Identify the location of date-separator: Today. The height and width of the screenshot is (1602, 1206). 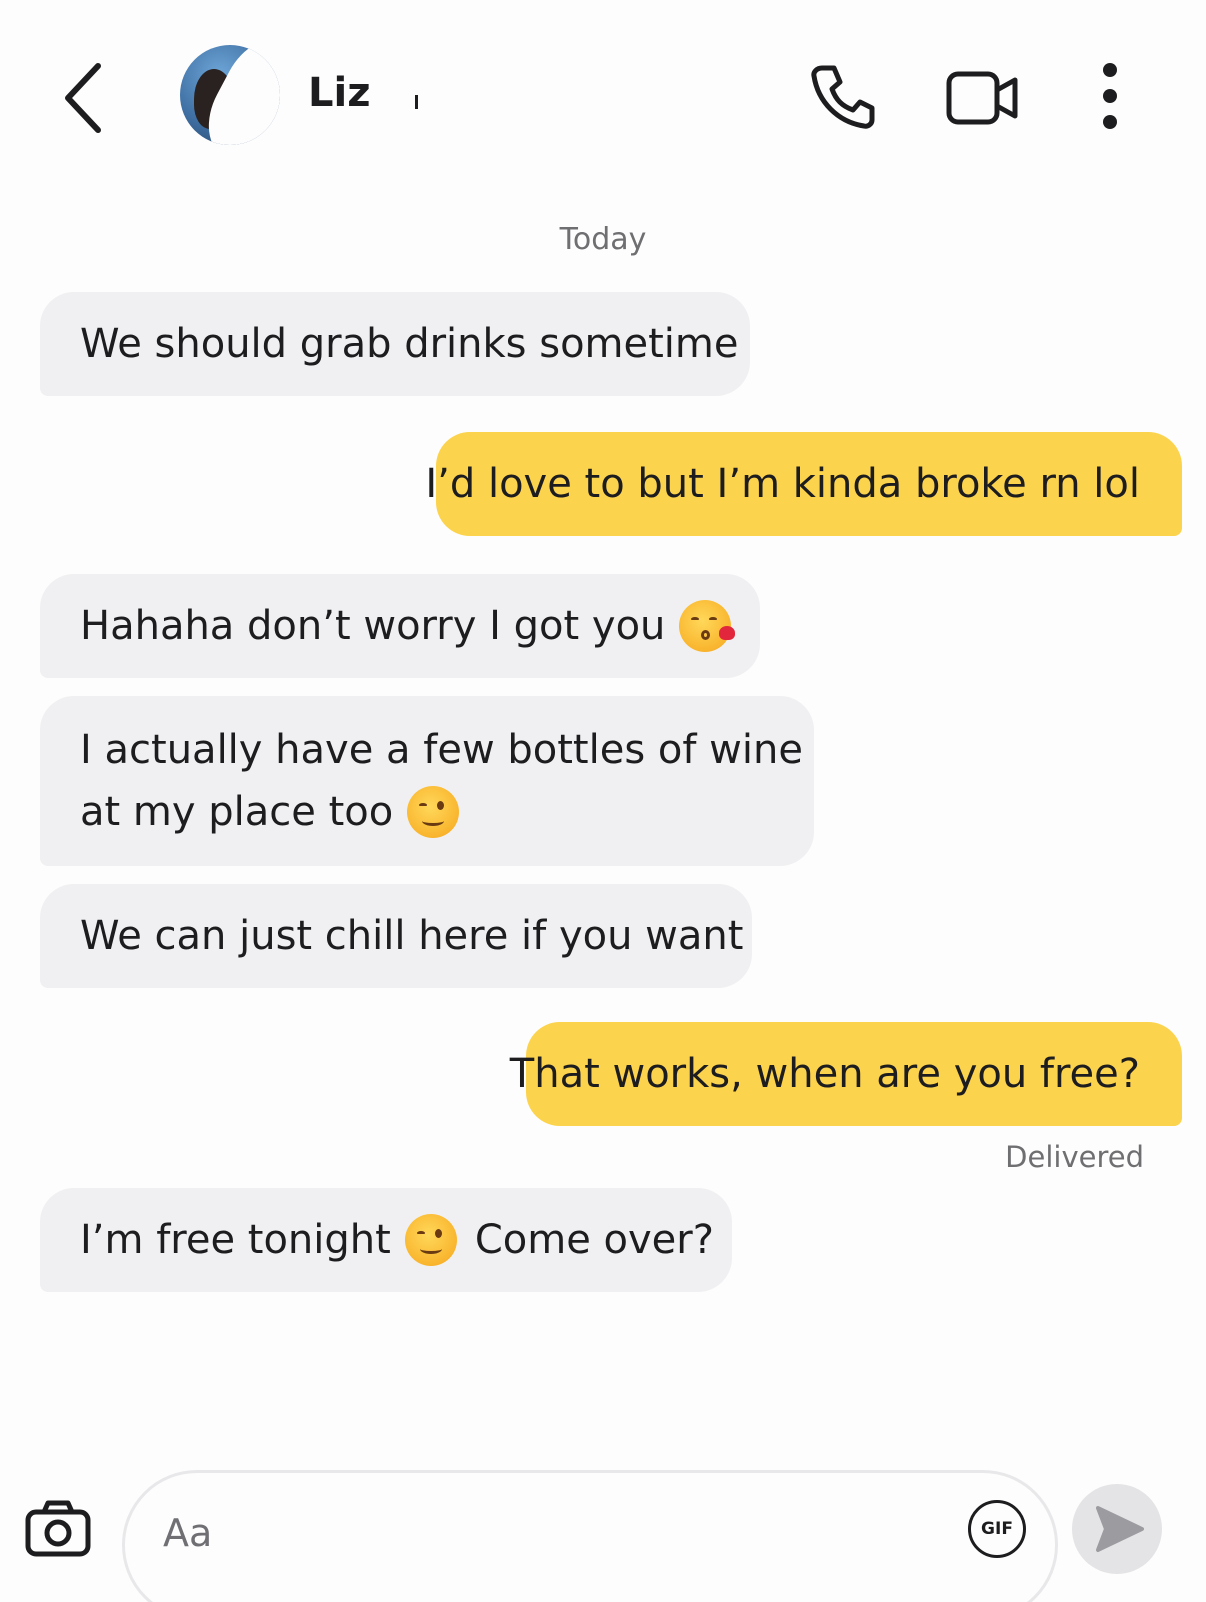
(603, 239).